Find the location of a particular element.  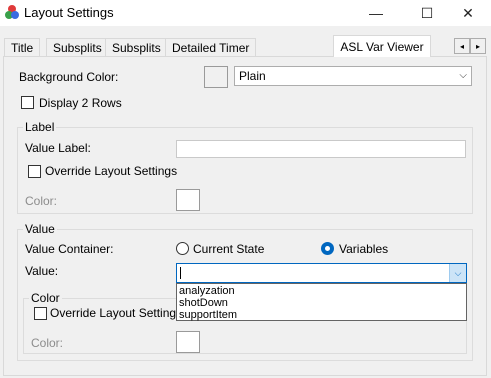

dropdown-option-analyzation: analyzation is located at coordinates (321, 291).